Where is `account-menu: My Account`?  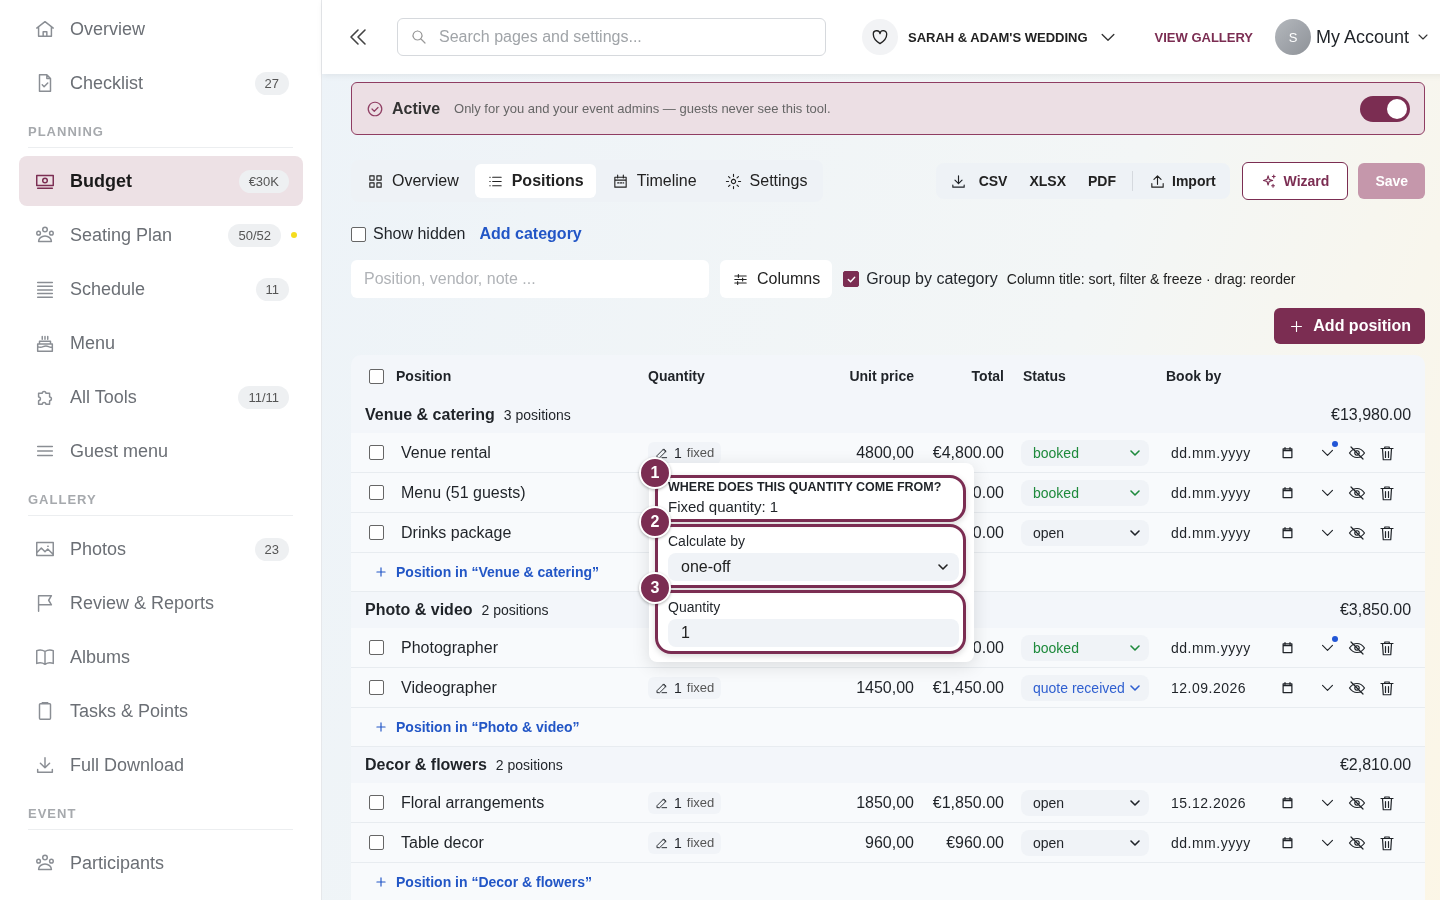 account-menu: My Account is located at coordinates (1363, 37).